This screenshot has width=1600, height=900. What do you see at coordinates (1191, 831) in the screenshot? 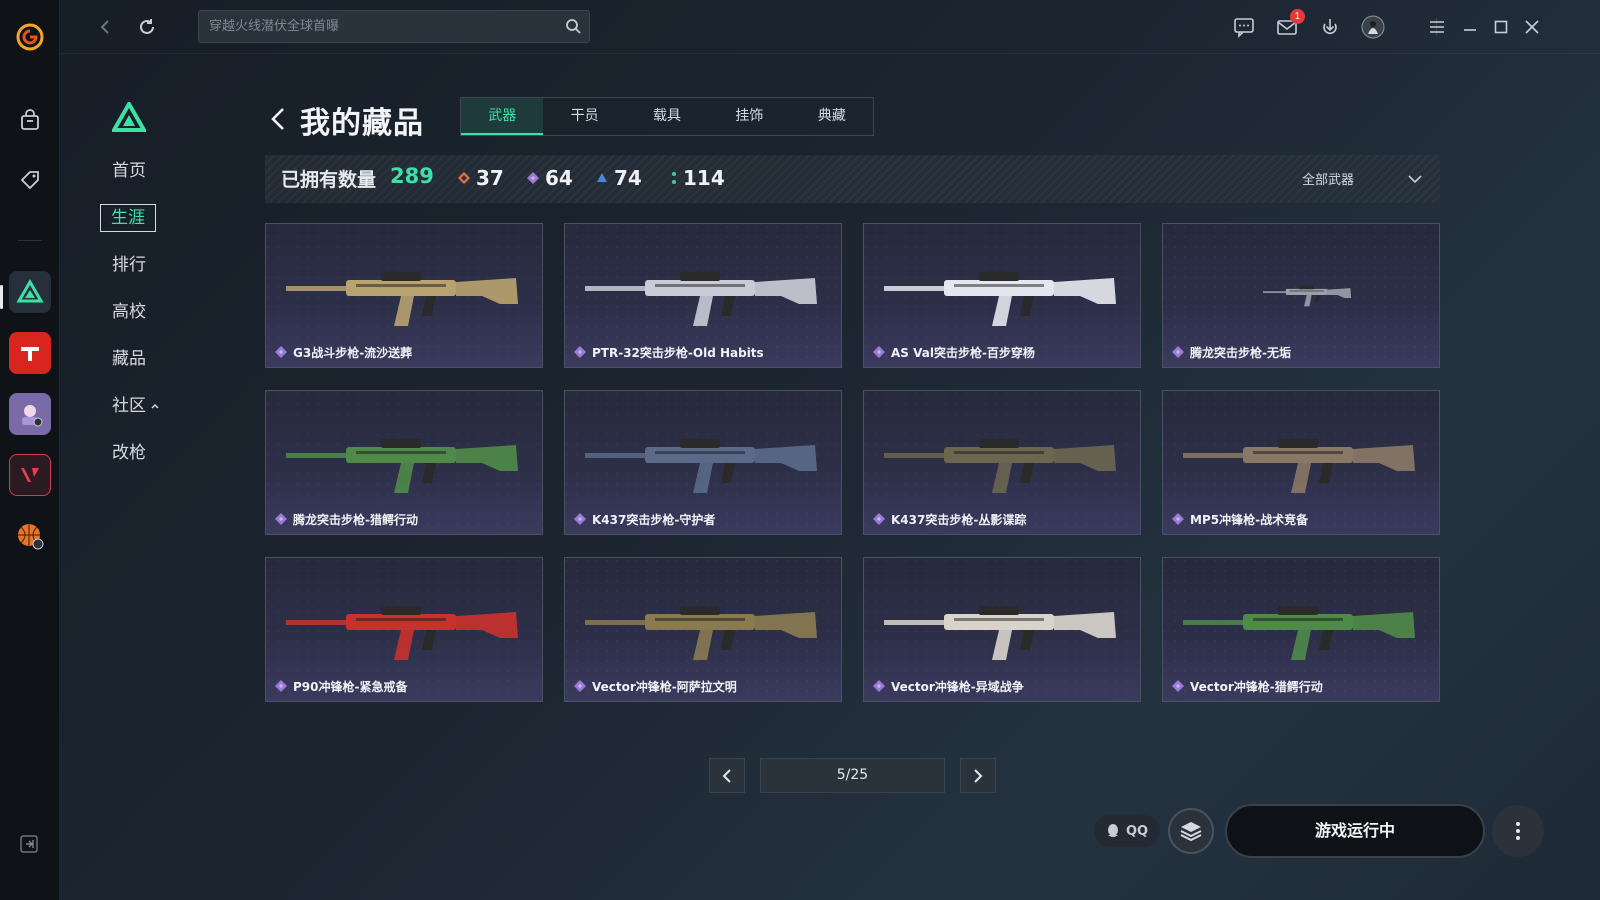
I see `game-layers-icon` at bounding box center [1191, 831].